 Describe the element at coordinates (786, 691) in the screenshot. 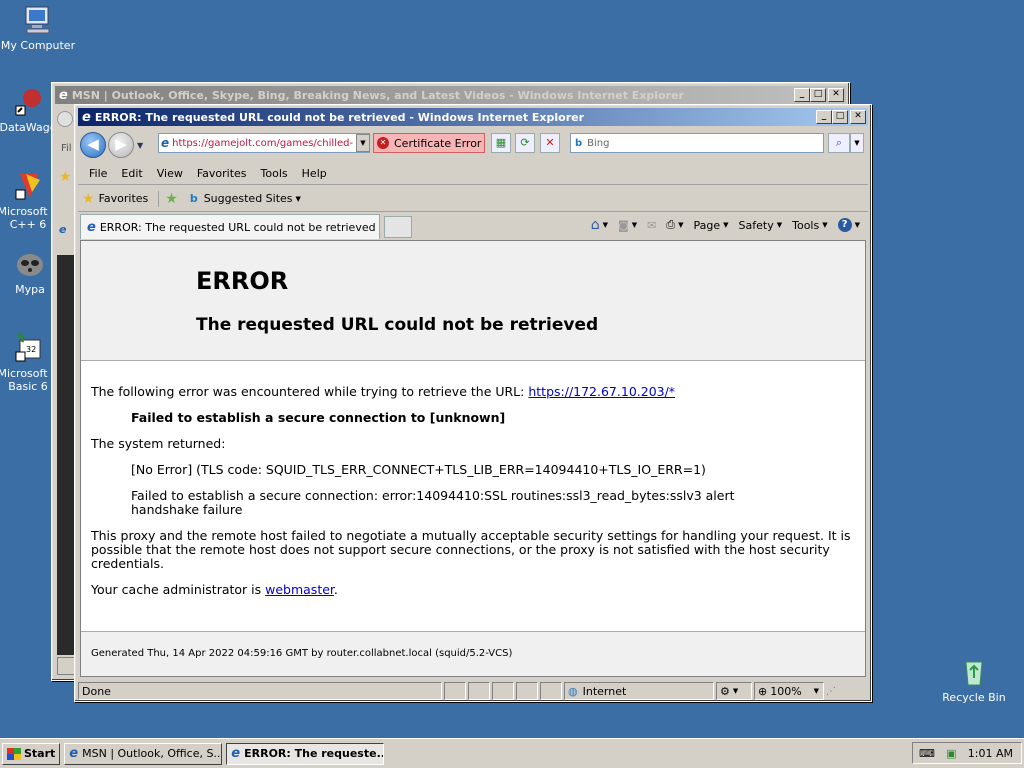

I see `zoom-level: 100%` at that location.